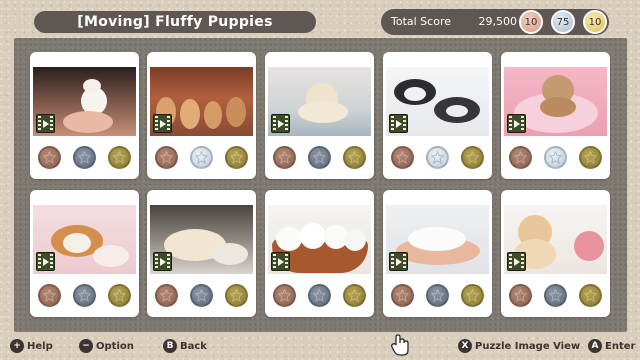  Describe the element at coordinates (115, 346) in the screenshot. I see `option-label: Option` at that location.